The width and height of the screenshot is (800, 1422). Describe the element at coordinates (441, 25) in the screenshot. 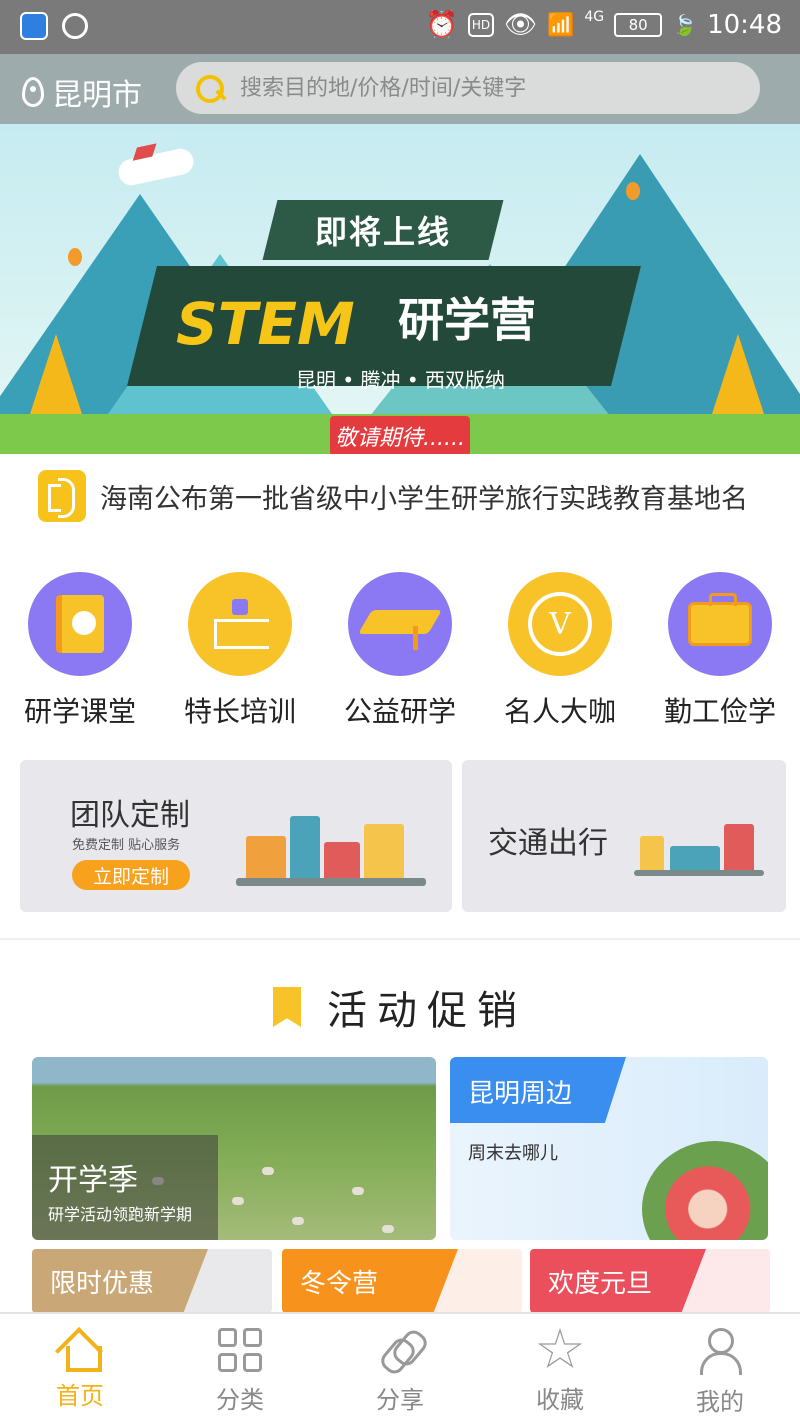

I see `alarm-icon: ⏰` at that location.